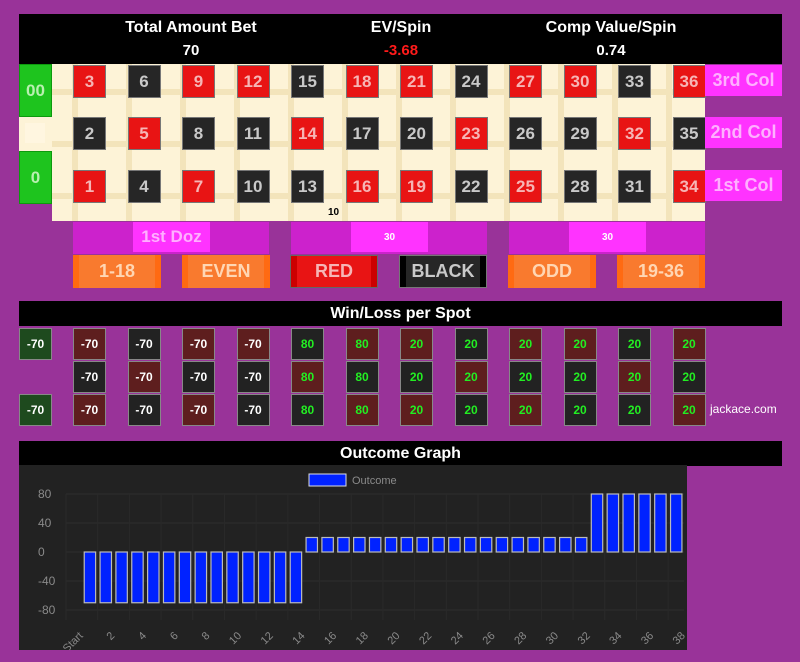 The image size is (800, 662). What do you see at coordinates (307, 186) in the screenshot?
I see `number-bet-13: 13` at bounding box center [307, 186].